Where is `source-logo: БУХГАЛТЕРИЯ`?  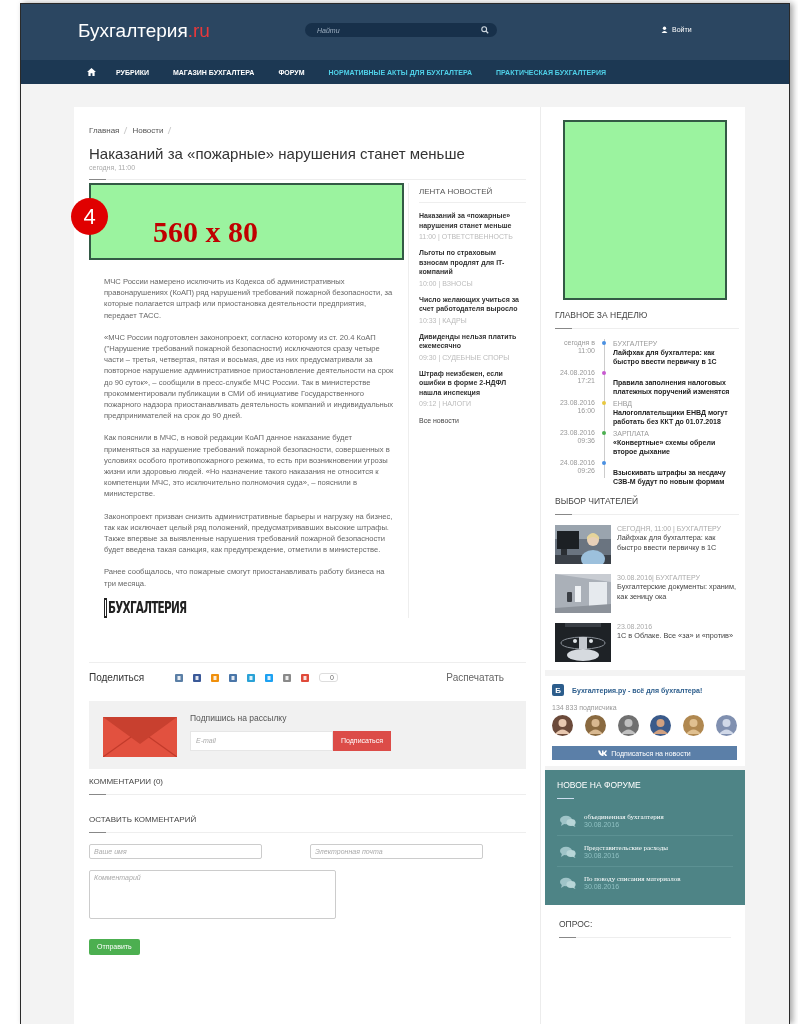
source-logo: БУХГАЛТЕРИЯ is located at coordinates (147, 607).